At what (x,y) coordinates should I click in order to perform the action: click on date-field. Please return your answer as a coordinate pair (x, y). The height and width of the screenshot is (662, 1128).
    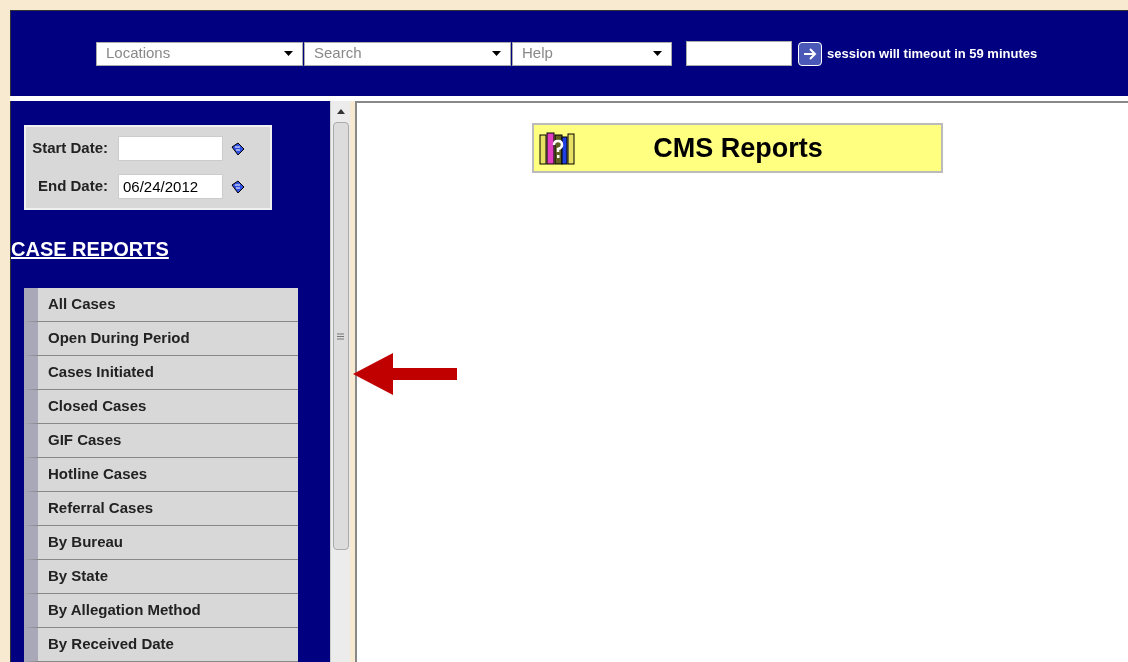
    Looking at the image, I should click on (170, 148).